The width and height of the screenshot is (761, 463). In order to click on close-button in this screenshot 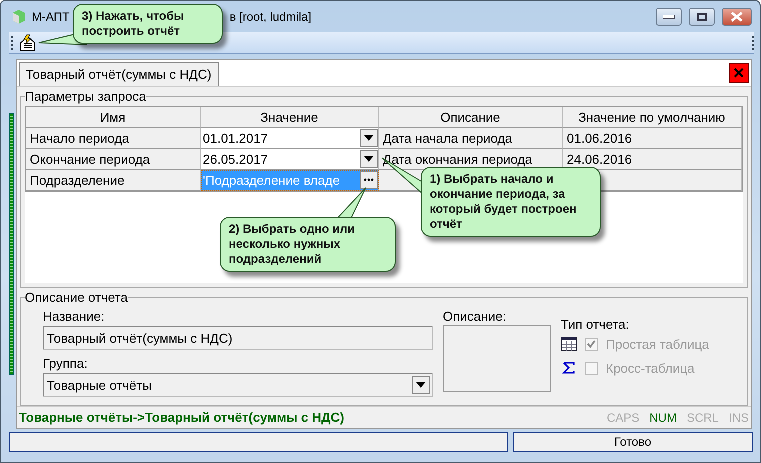, I will do `click(737, 17)`.